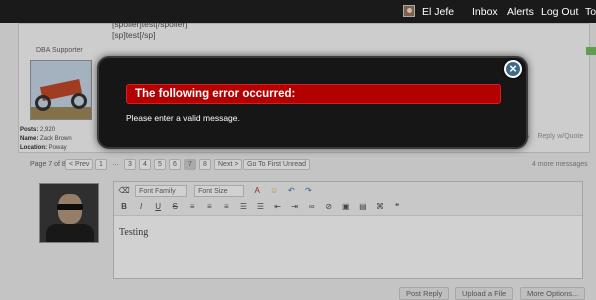  Describe the element at coordinates (298, 11) in the screenshot. I see `top-navigation: El Jefe Inbox Alerts Log Out To` at that location.